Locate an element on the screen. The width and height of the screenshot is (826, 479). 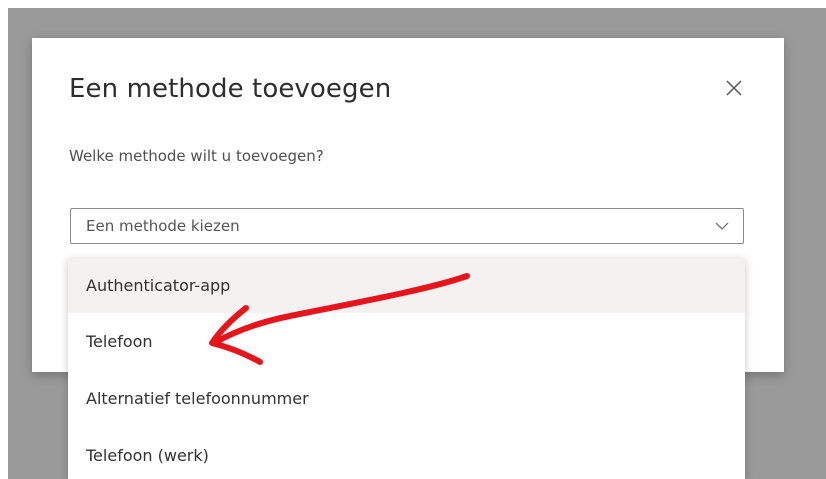
option-telefoon: Telefoon is located at coordinates (406, 341).